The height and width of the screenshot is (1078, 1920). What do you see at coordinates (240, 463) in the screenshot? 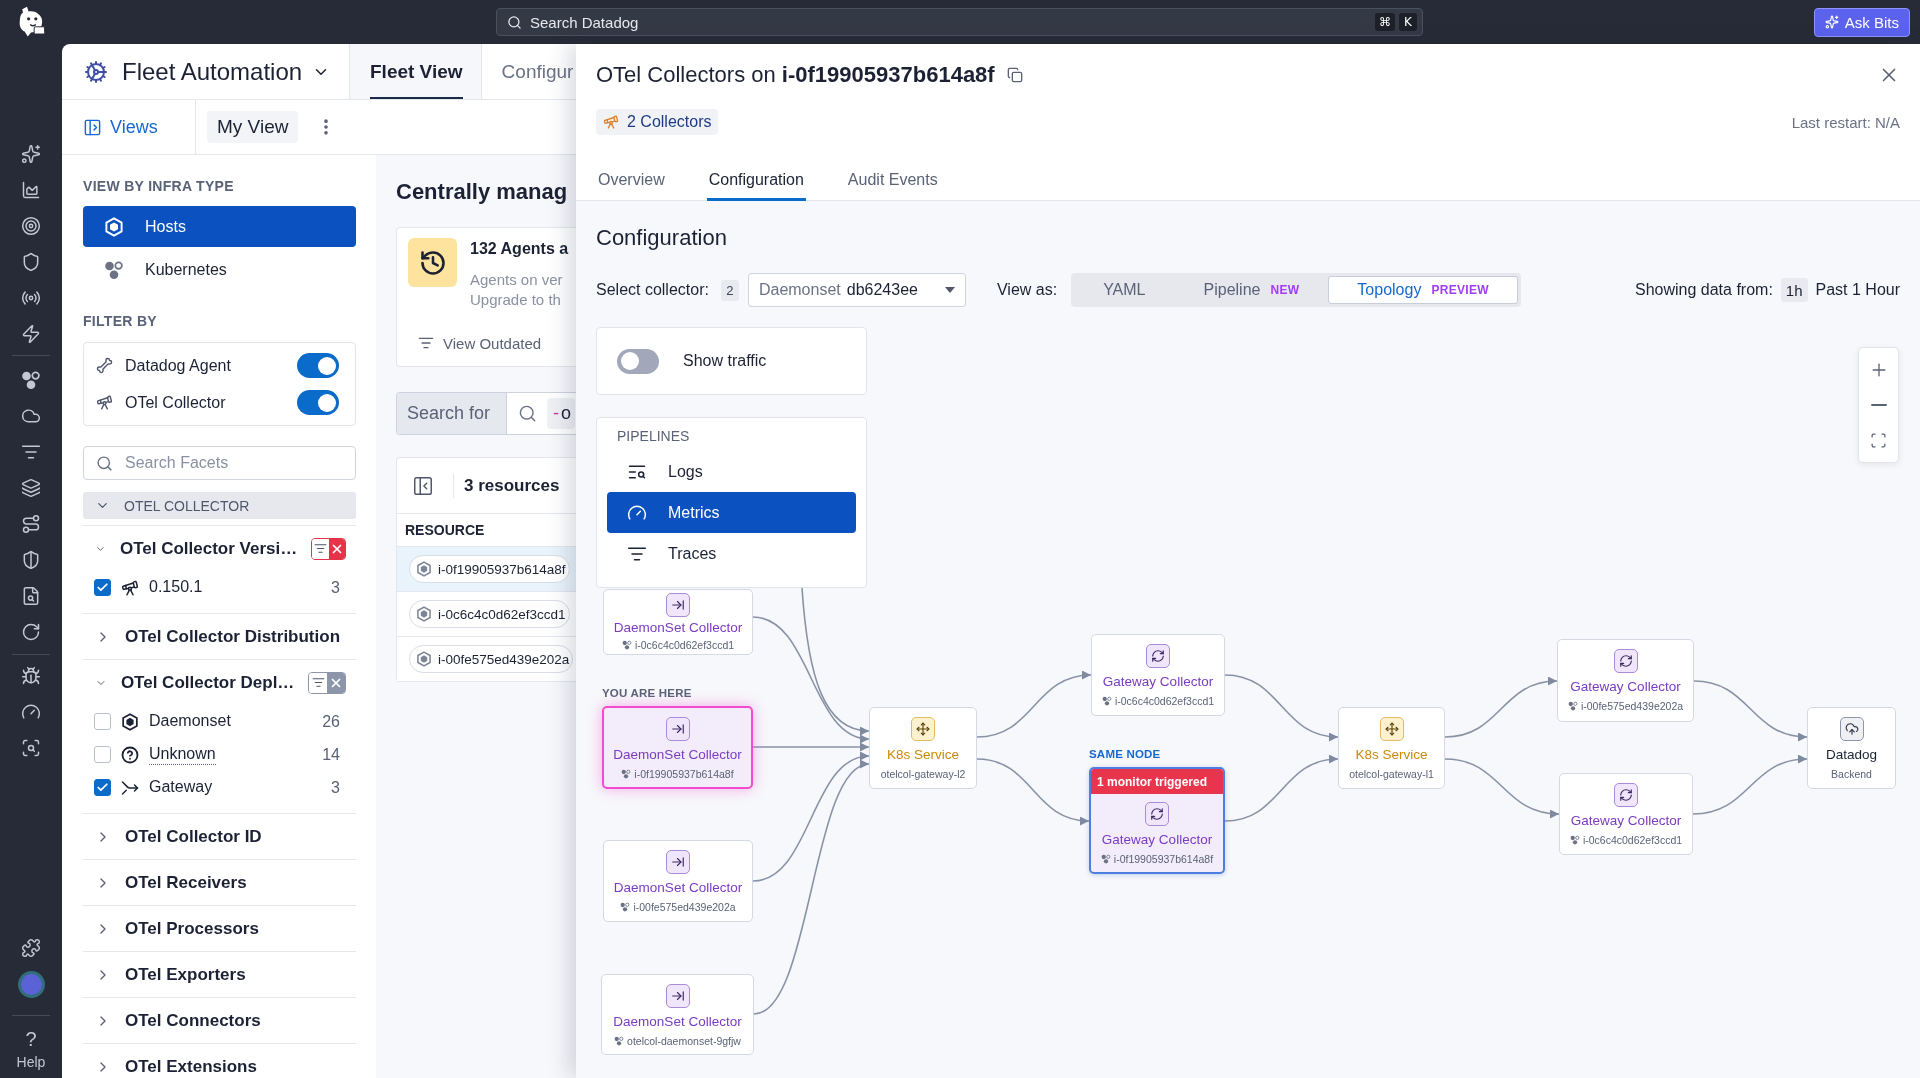
I see `search-input: Search Facets` at bounding box center [240, 463].